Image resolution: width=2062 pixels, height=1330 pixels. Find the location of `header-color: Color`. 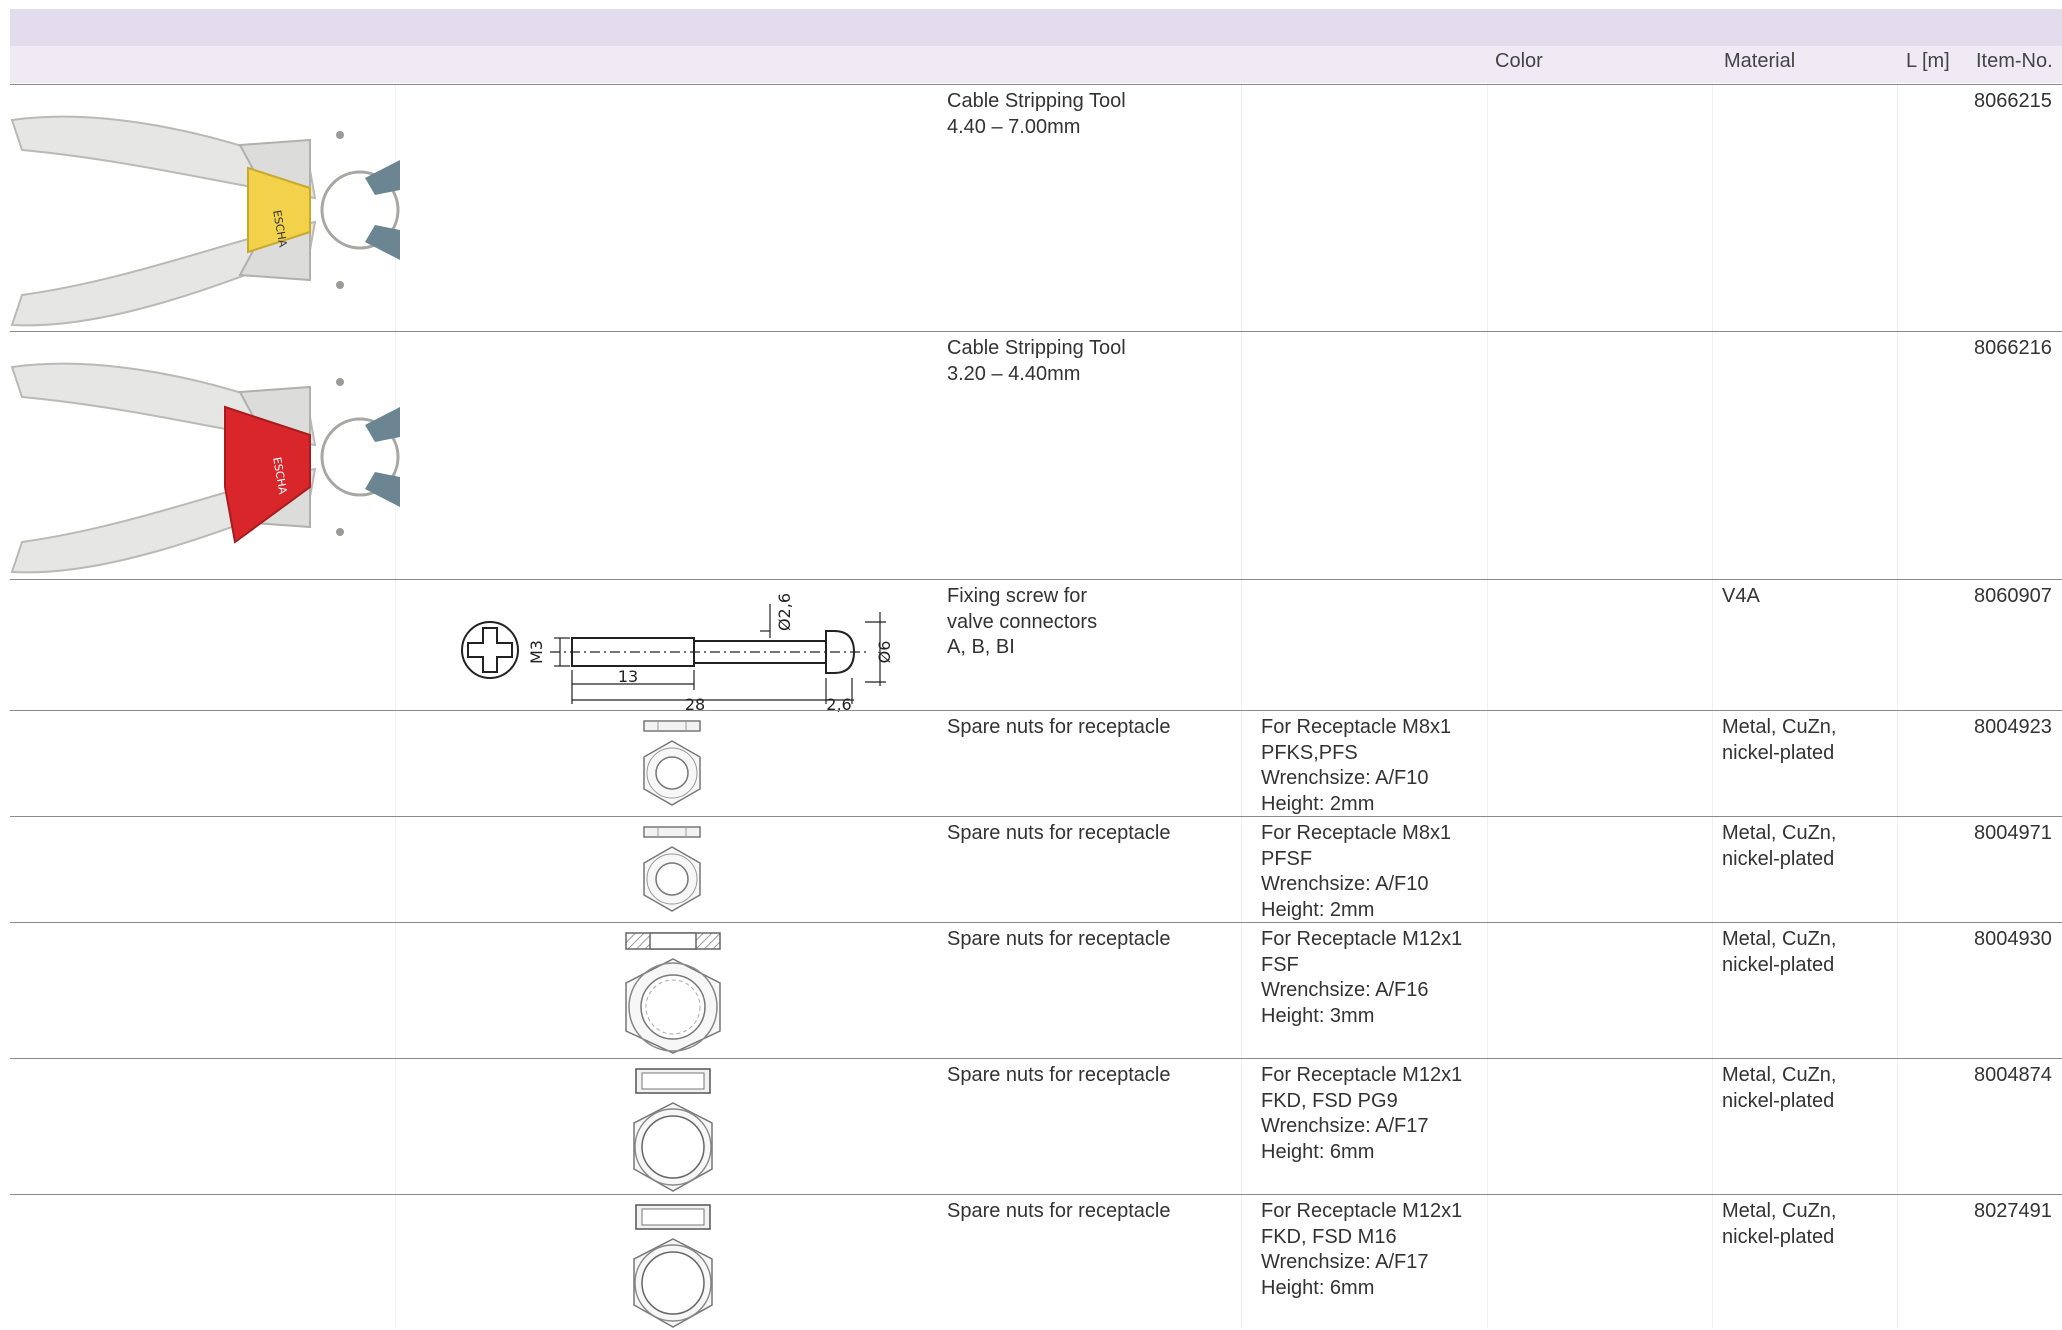

header-color: Color is located at coordinates (1519, 61).